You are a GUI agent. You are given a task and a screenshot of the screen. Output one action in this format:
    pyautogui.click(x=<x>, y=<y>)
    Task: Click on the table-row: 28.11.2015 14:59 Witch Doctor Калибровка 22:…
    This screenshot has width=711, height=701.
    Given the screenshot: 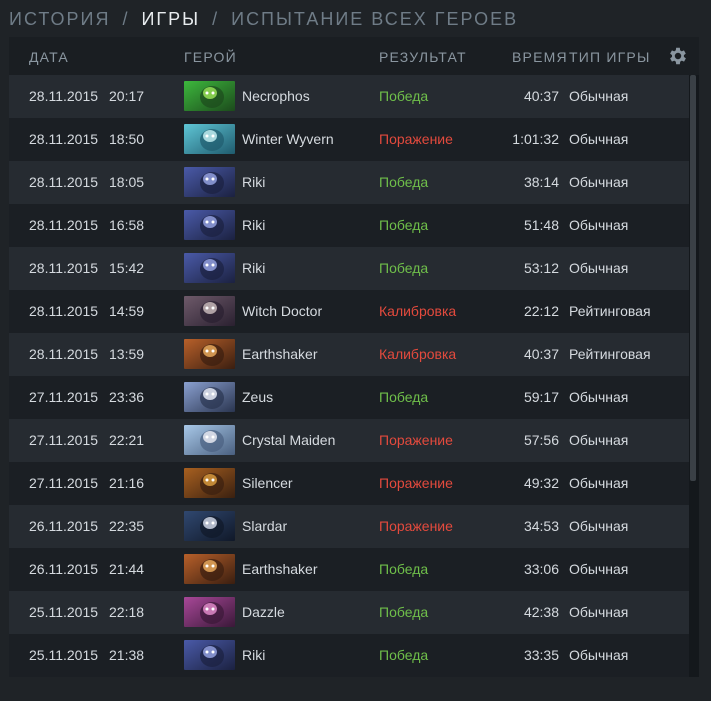 What is the action you would take?
    pyautogui.click(x=349, y=311)
    